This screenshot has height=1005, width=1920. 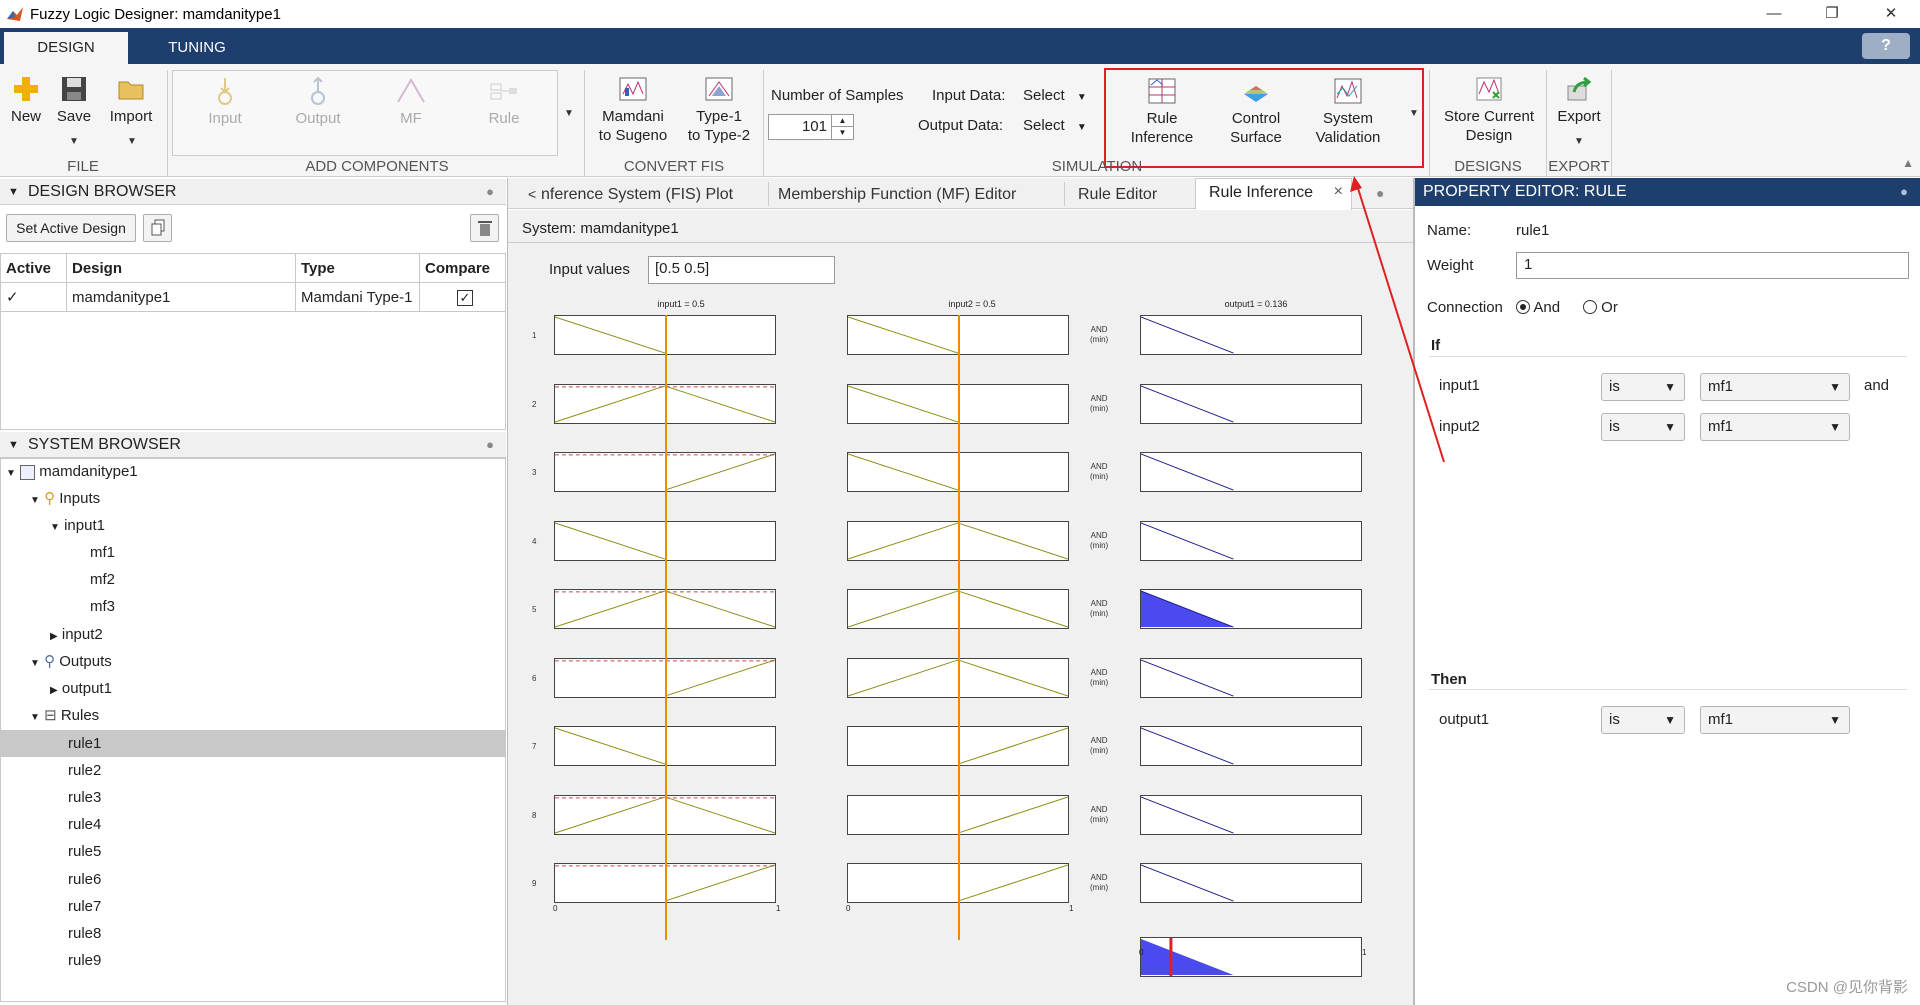 What do you see at coordinates (411, 102) in the screenshot?
I see `add-mf-button: MF` at bounding box center [411, 102].